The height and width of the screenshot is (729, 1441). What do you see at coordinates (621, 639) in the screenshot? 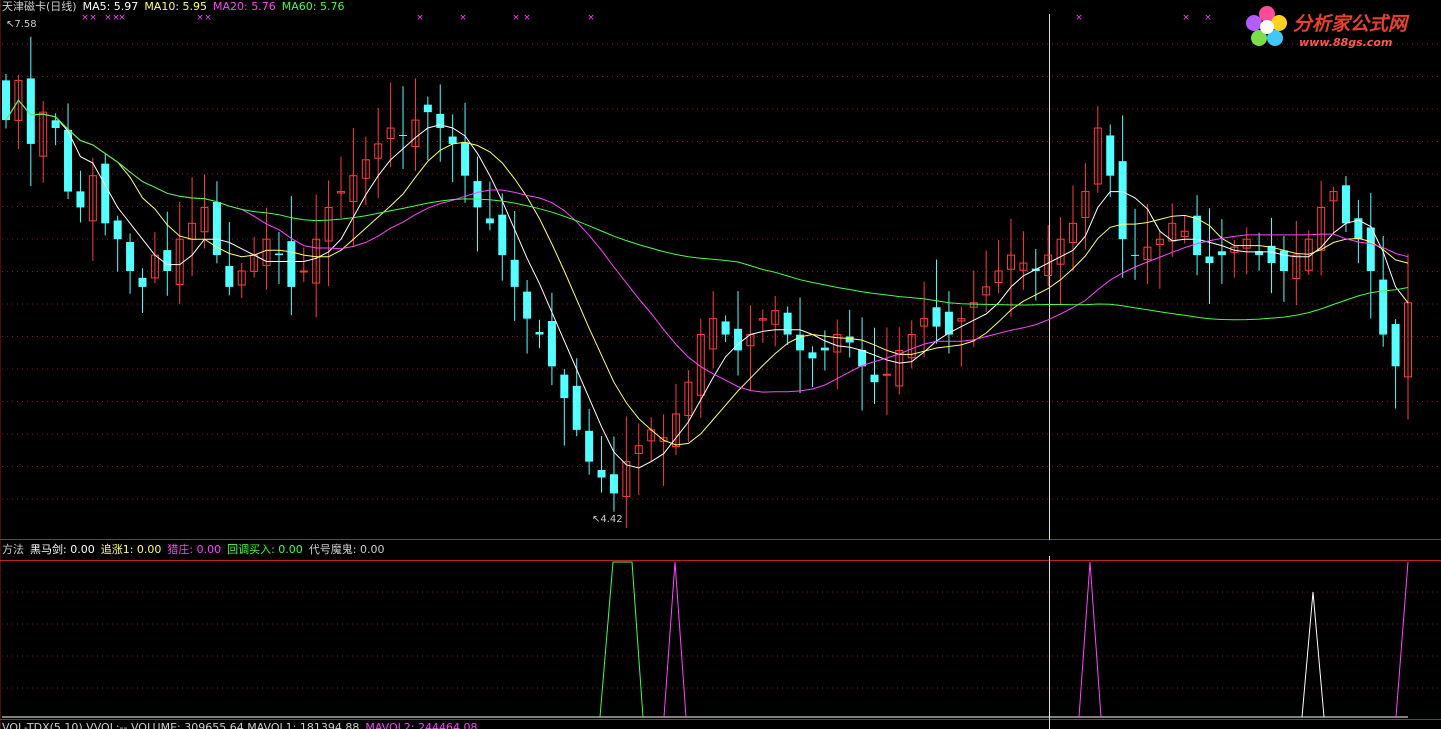
I see `spike-huidiao` at bounding box center [621, 639].